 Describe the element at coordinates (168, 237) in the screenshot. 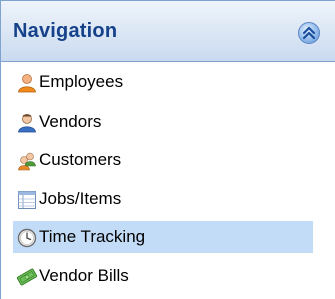

I see `nav-item-time-tracking: Time Tracking` at that location.